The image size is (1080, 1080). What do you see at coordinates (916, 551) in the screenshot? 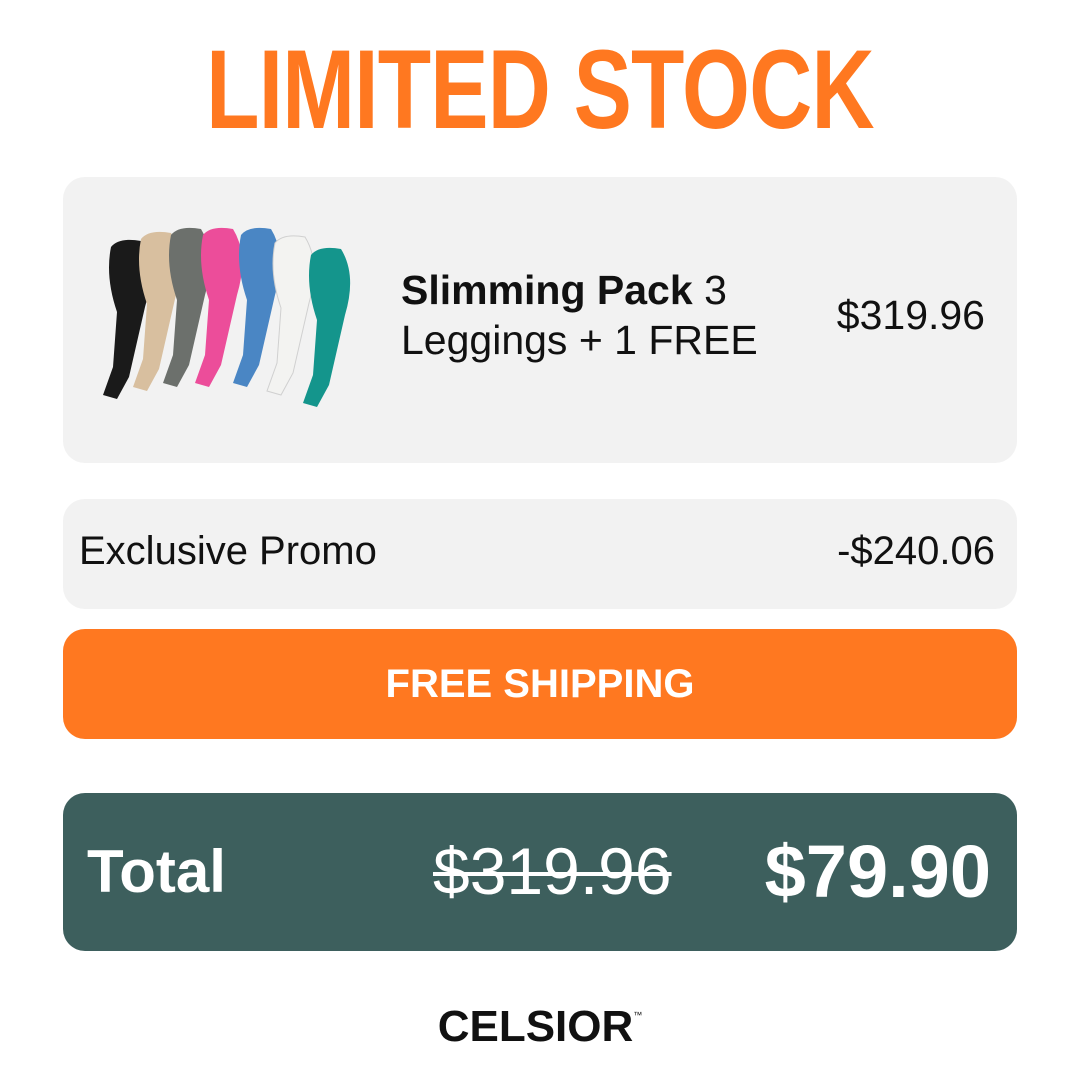
I see `promo-value: -$240.06` at bounding box center [916, 551].